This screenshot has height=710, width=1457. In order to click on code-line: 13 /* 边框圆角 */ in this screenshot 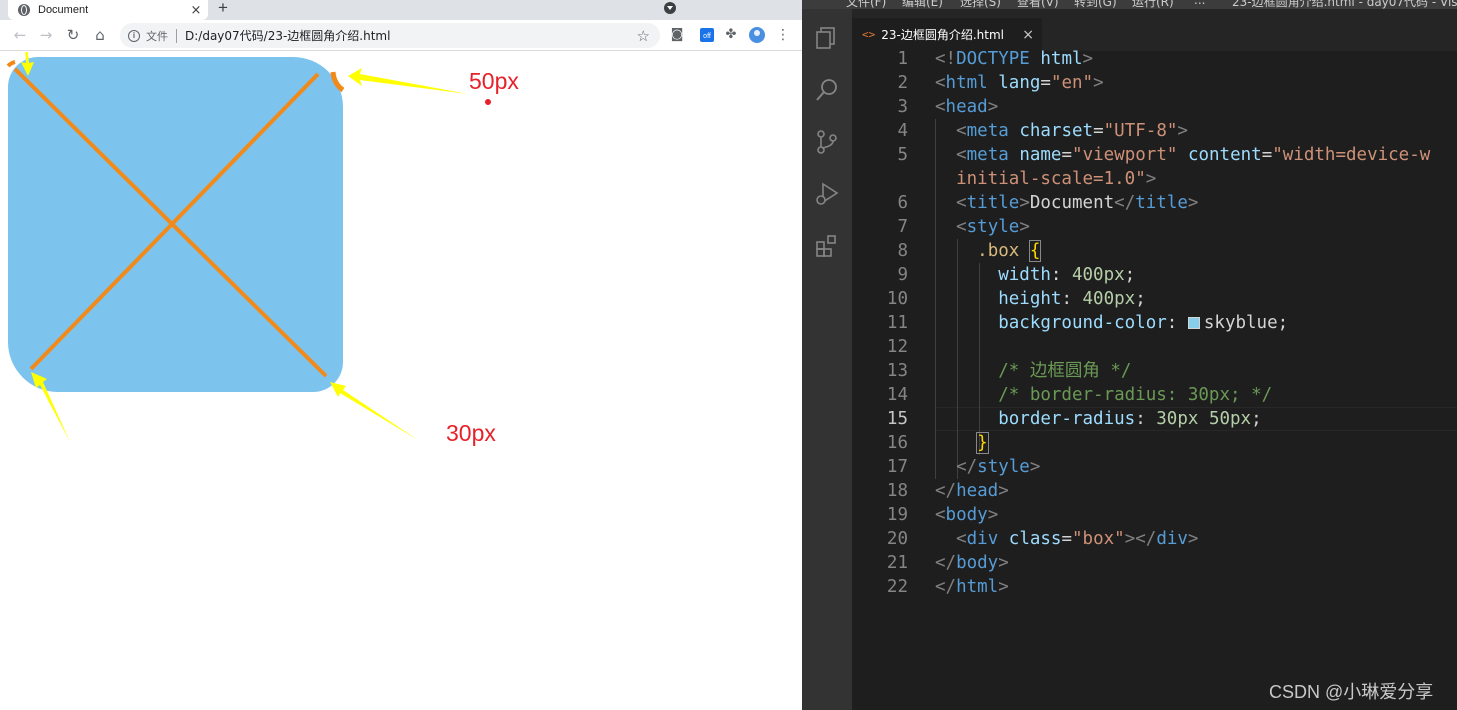, I will do `click(1154, 371)`.